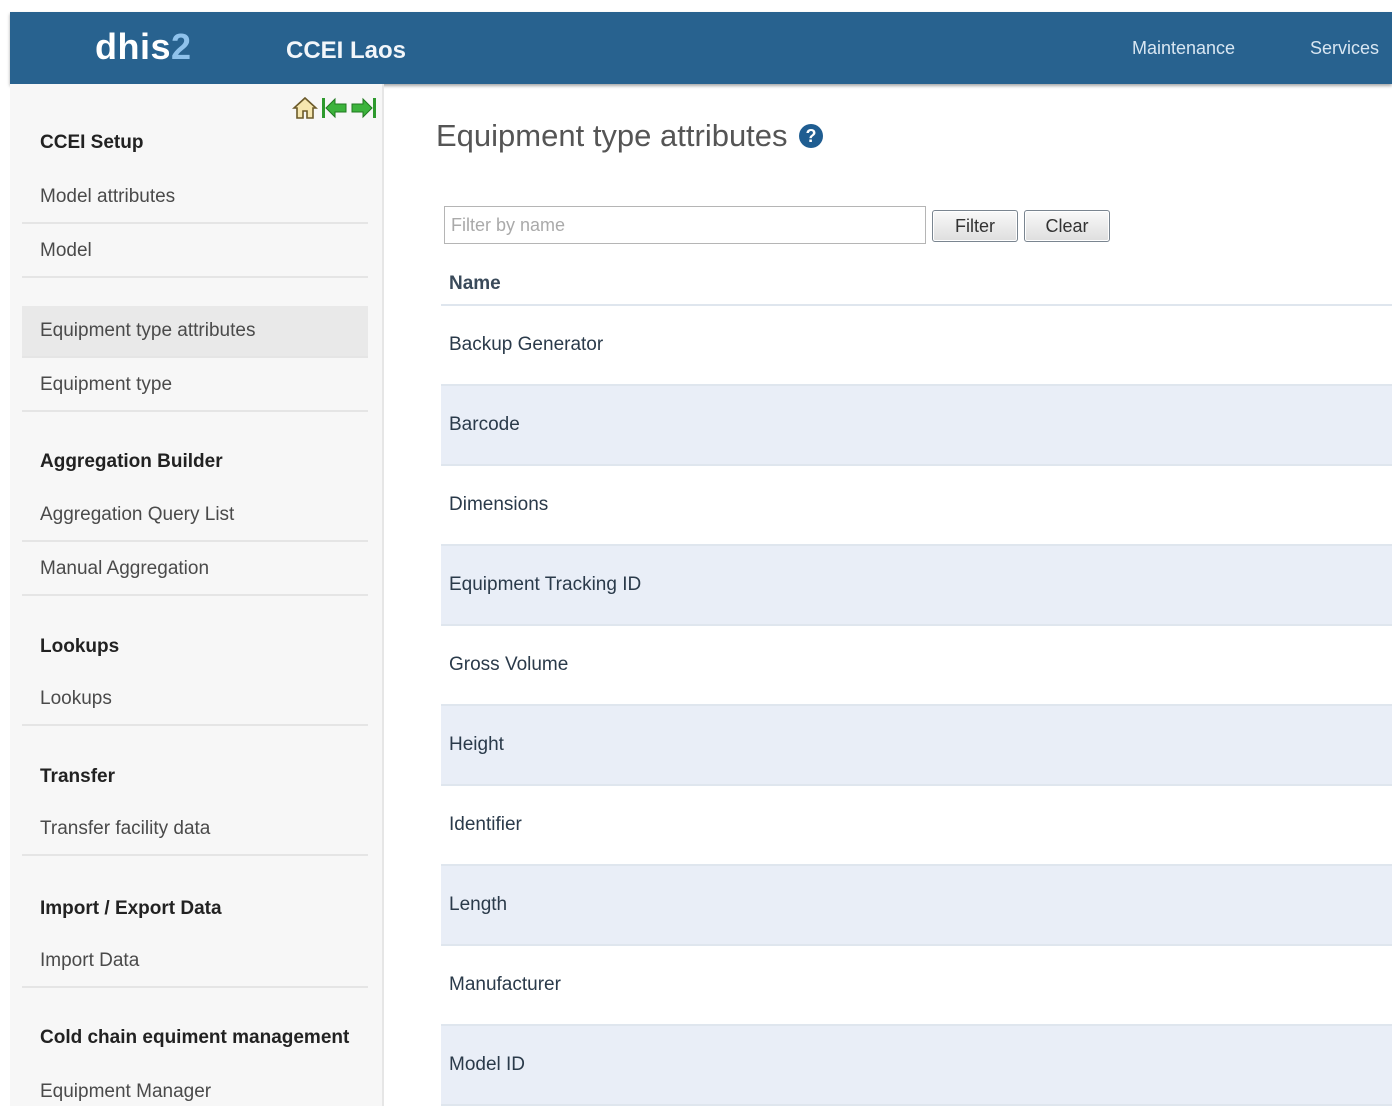 This screenshot has width=1392, height=1118. What do you see at coordinates (92, 142) in the screenshot?
I see `section-ccei-setup: CCEI Setup` at bounding box center [92, 142].